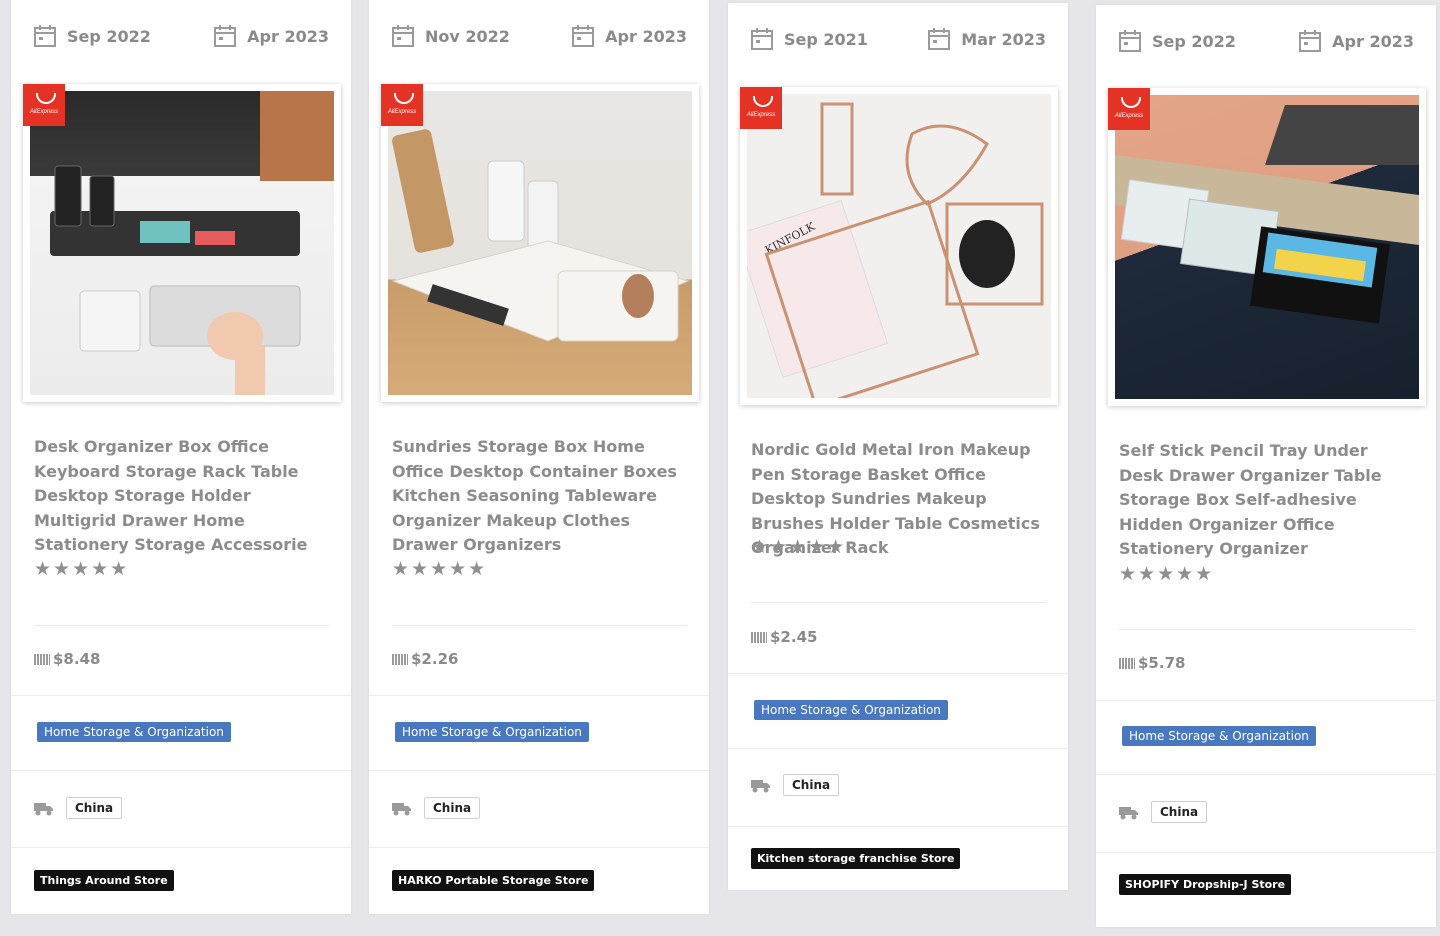  What do you see at coordinates (1152, 663) in the screenshot?
I see `price: $5.78` at bounding box center [1152, 663].